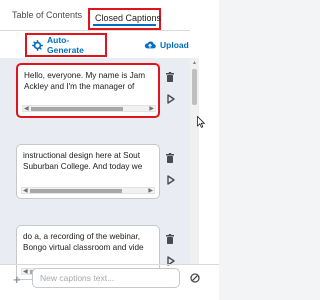  Describe the element at coordinates (194, 63) in the screenshot. I see `scroll-up-icon: ▲` at that location.